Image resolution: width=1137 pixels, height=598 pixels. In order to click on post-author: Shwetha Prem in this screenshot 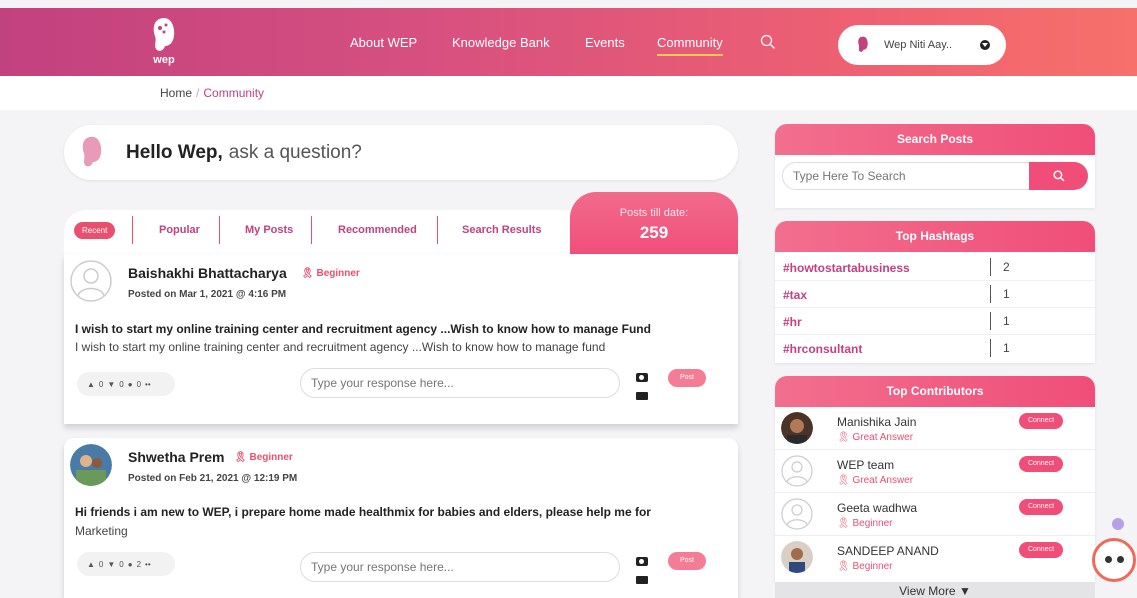, I will do `click(176, 457)`.